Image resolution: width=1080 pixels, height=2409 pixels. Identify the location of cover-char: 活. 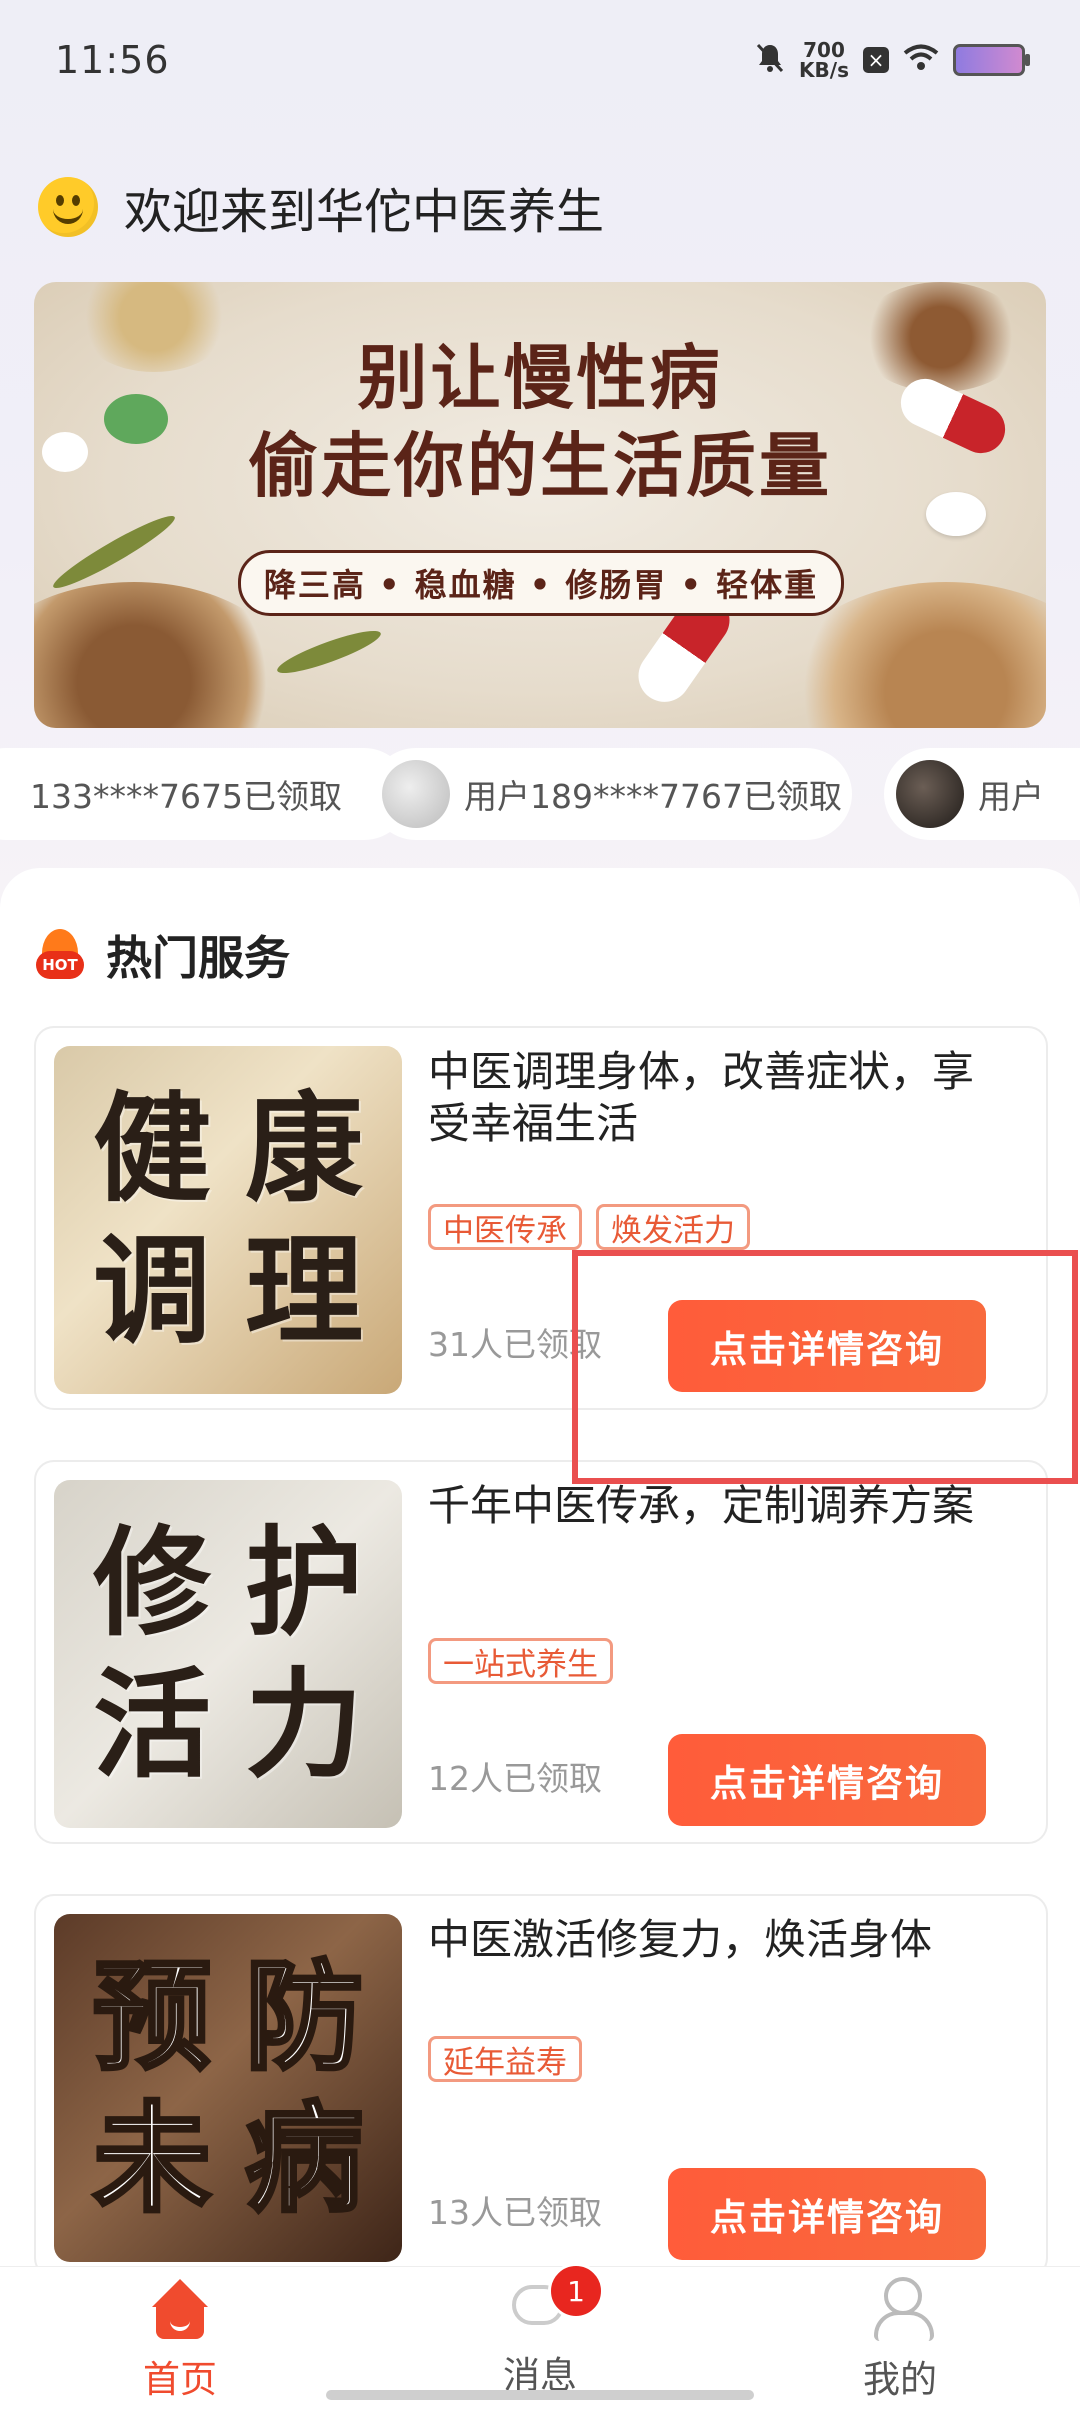
(151, 1724).